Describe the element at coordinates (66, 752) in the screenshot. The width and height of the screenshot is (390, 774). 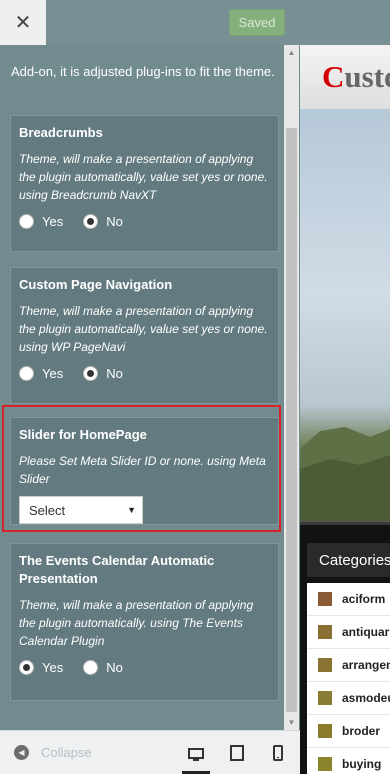
I see `collapse-label: Collapse` at that location.